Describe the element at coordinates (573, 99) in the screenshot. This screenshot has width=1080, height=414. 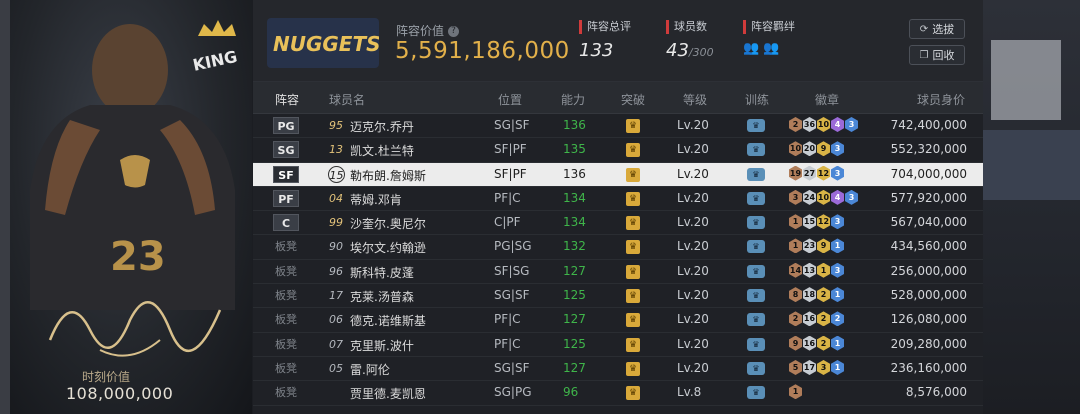
I see `col-ability: 能力` at that location.